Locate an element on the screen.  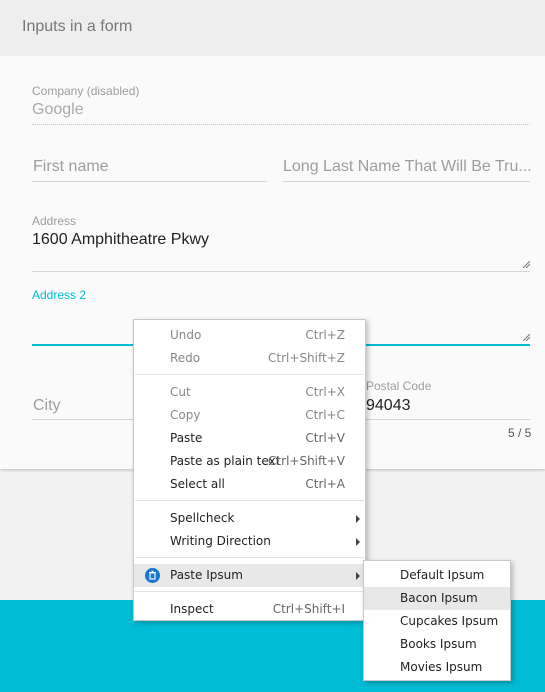
submenu-item-label: Bacon Ipsum is located at coordinates (439, 598).